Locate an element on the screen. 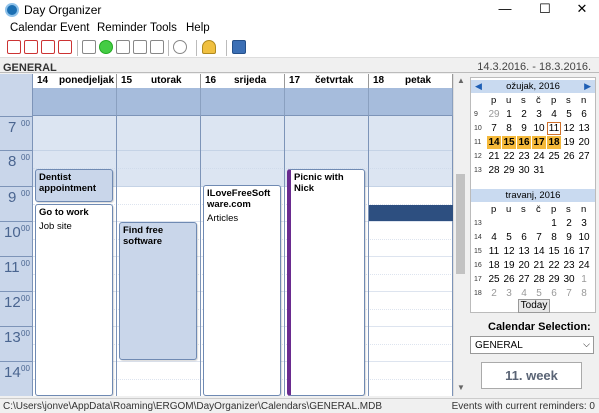  print-preview-icon is located at coordinates (140, 47).